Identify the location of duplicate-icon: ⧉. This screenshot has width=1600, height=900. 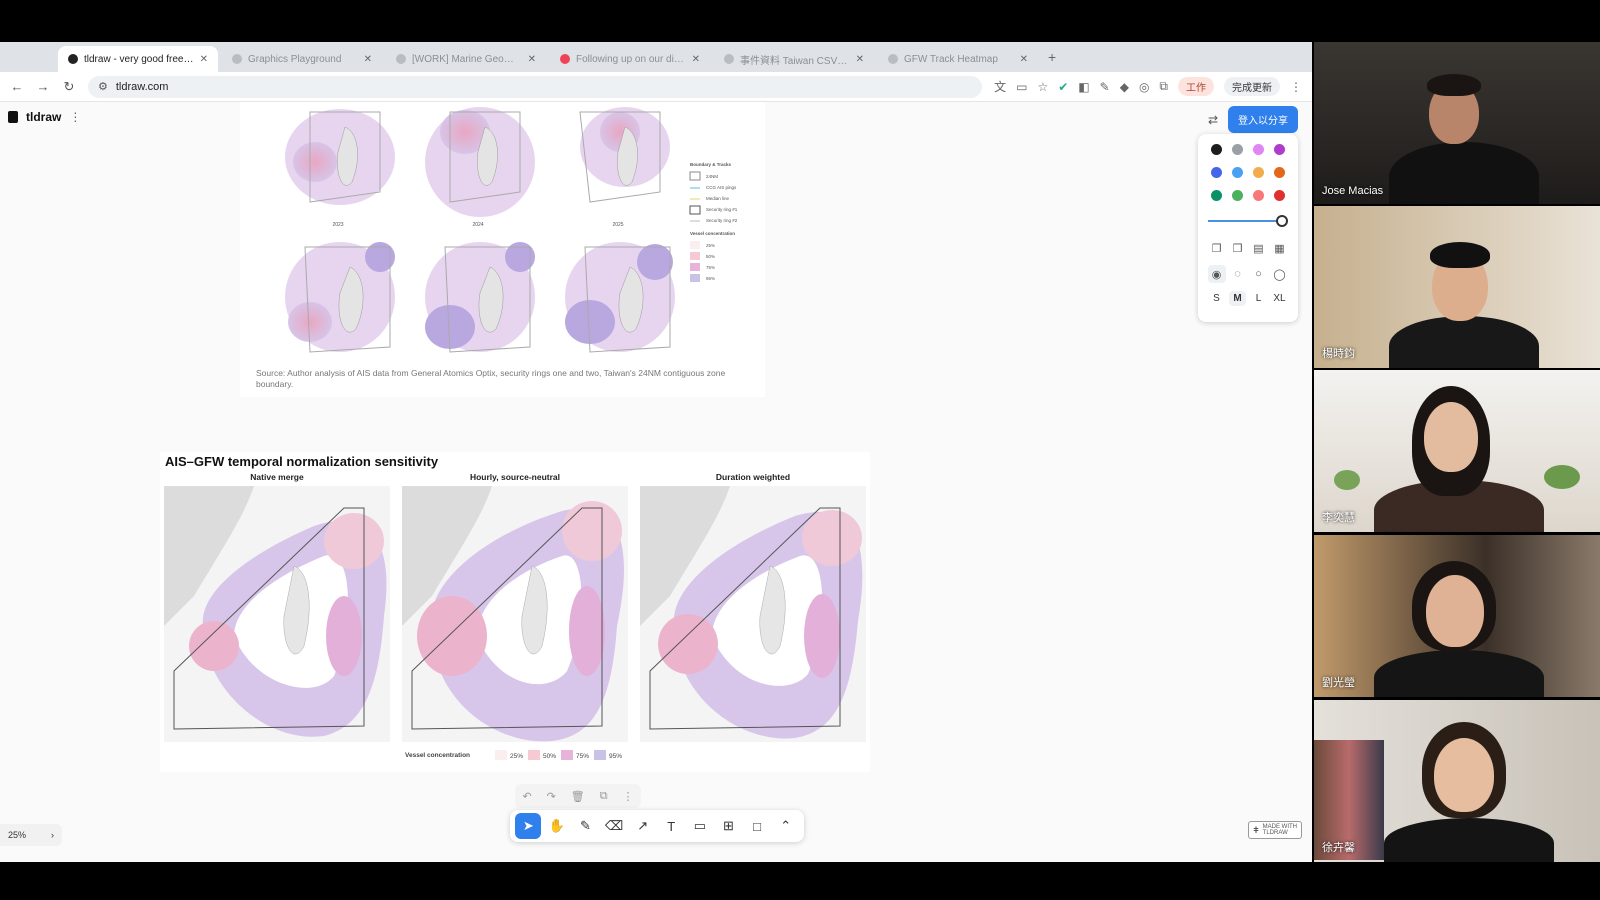
(604, 796).